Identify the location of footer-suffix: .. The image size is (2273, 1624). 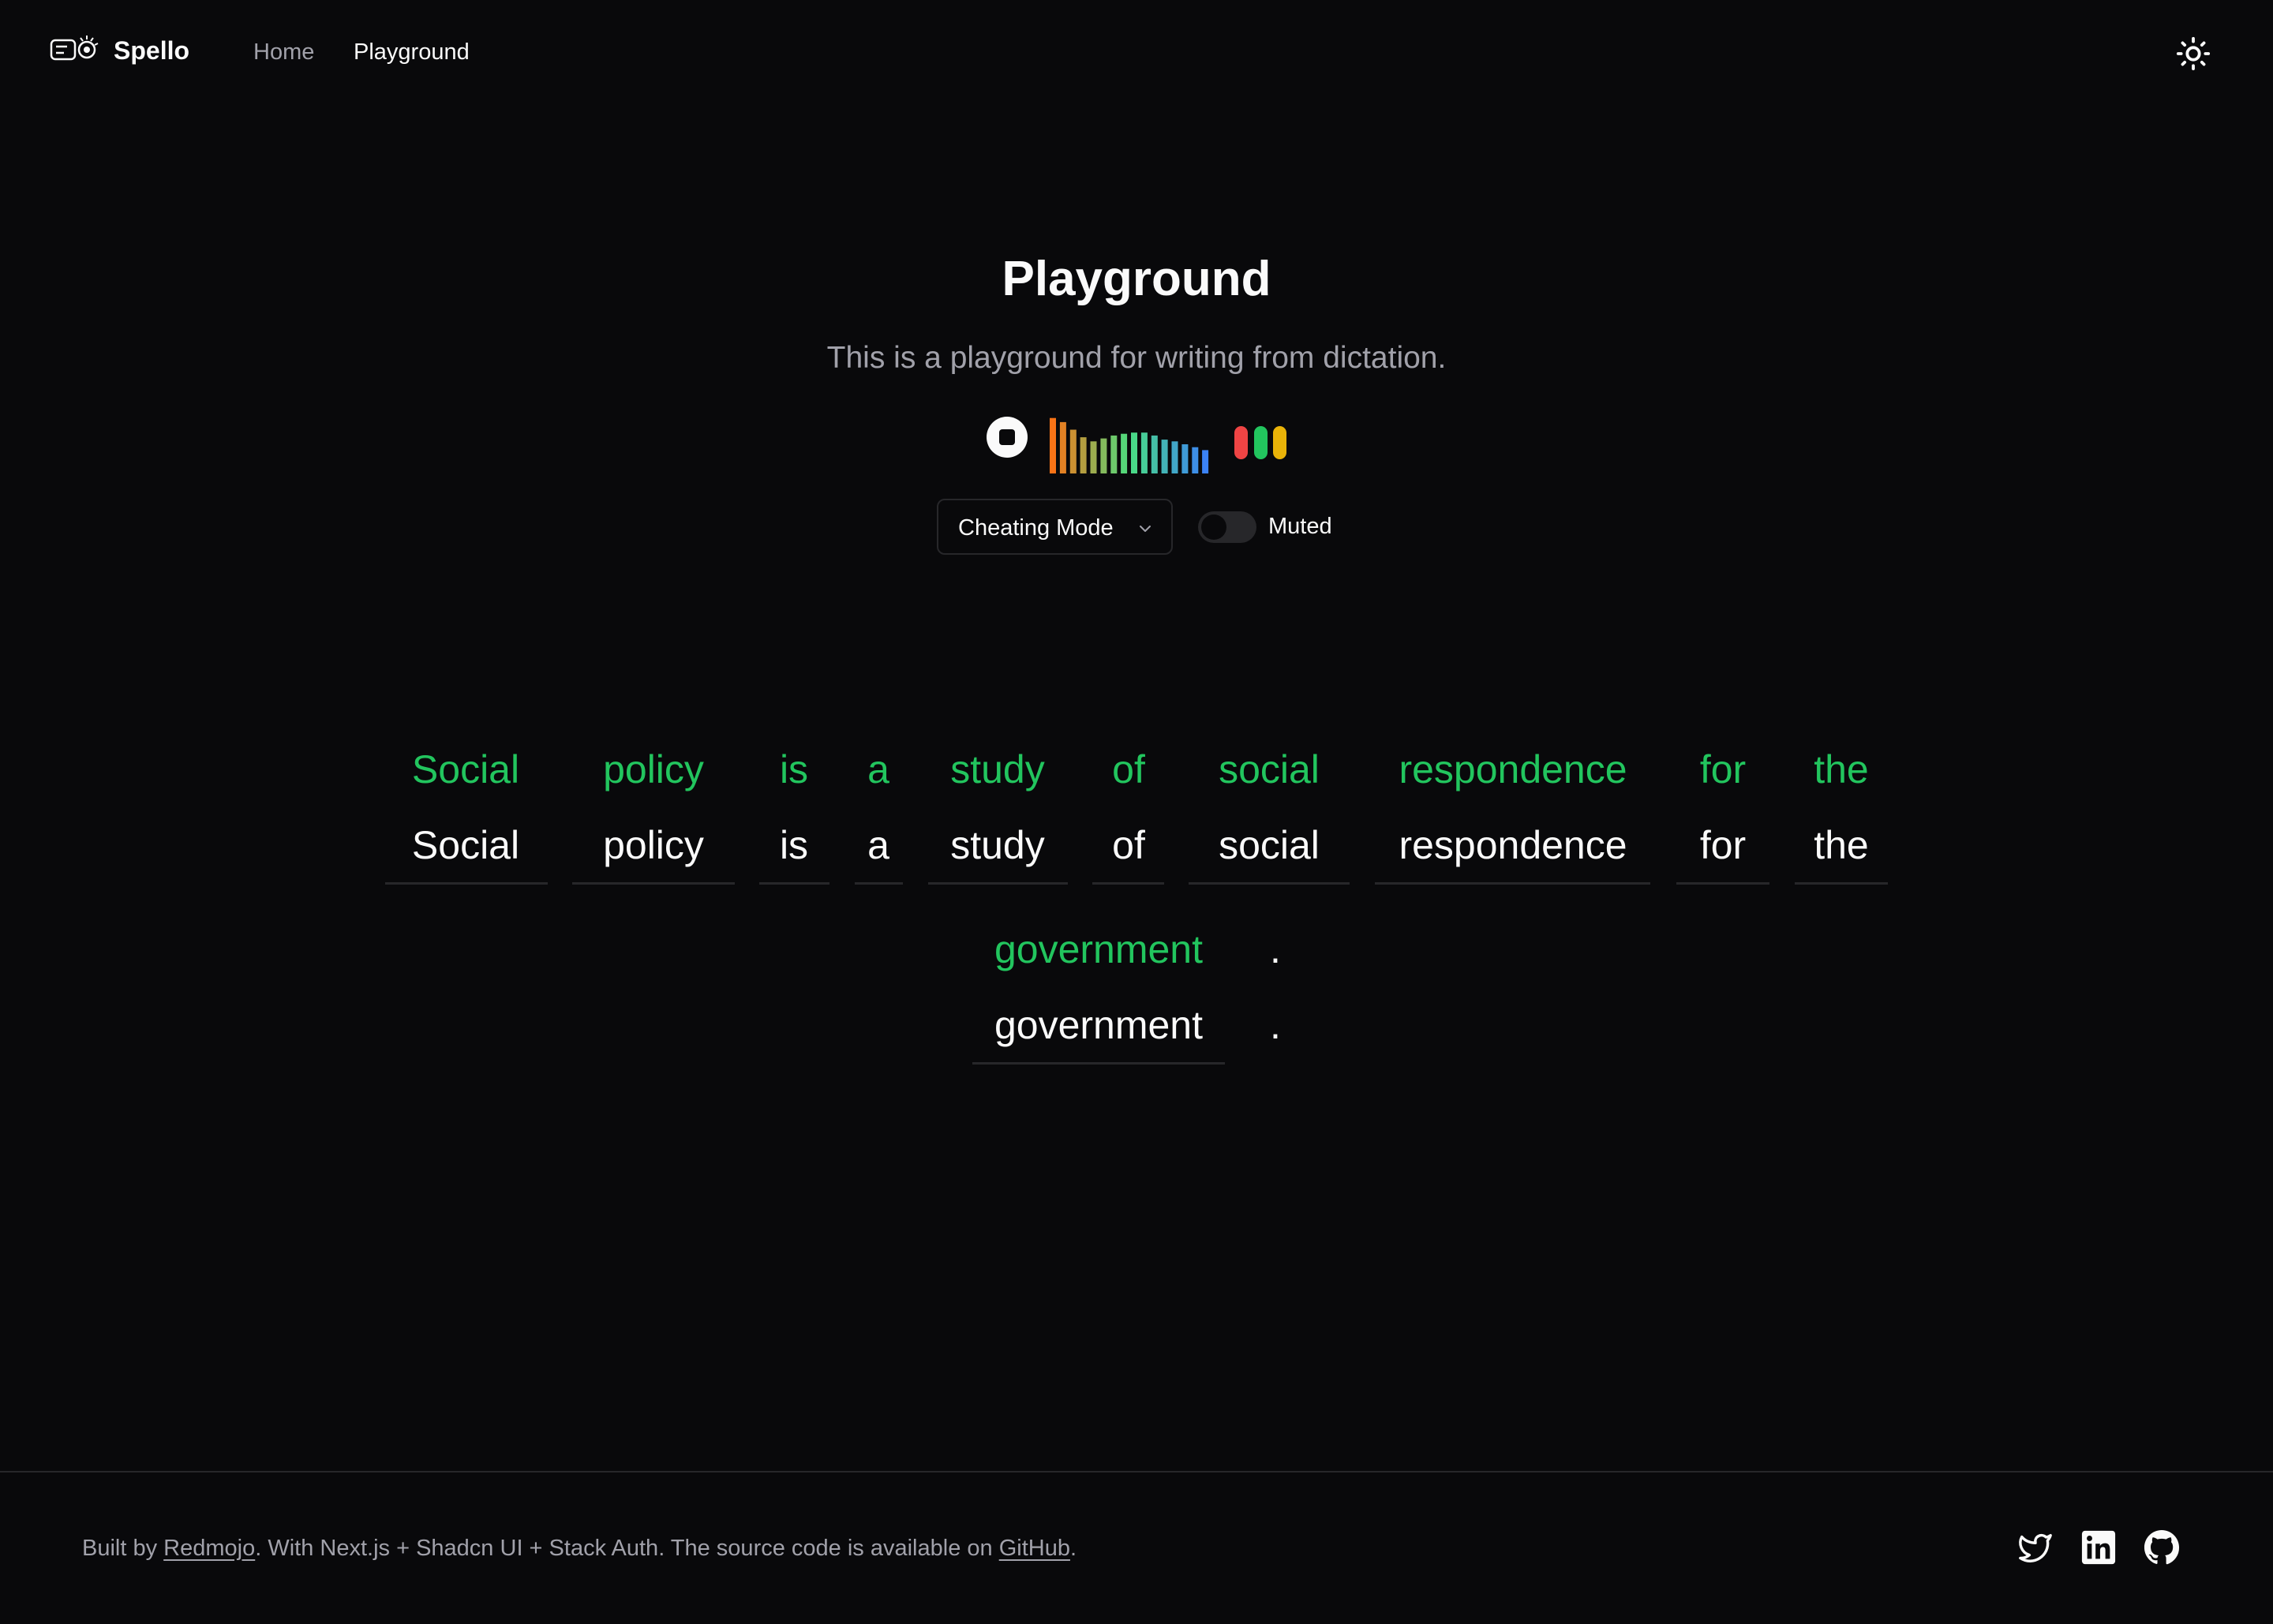
(1073, 1548).